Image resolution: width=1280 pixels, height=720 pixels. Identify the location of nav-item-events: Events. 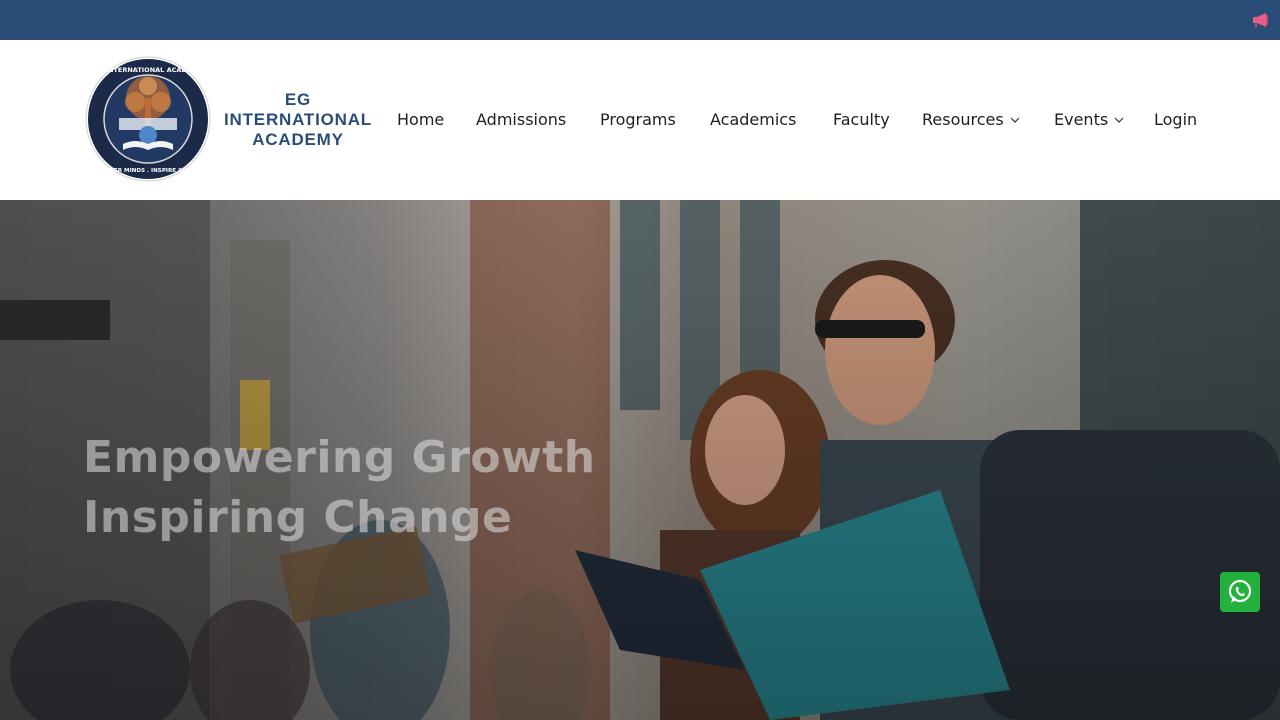
(1089, 120).